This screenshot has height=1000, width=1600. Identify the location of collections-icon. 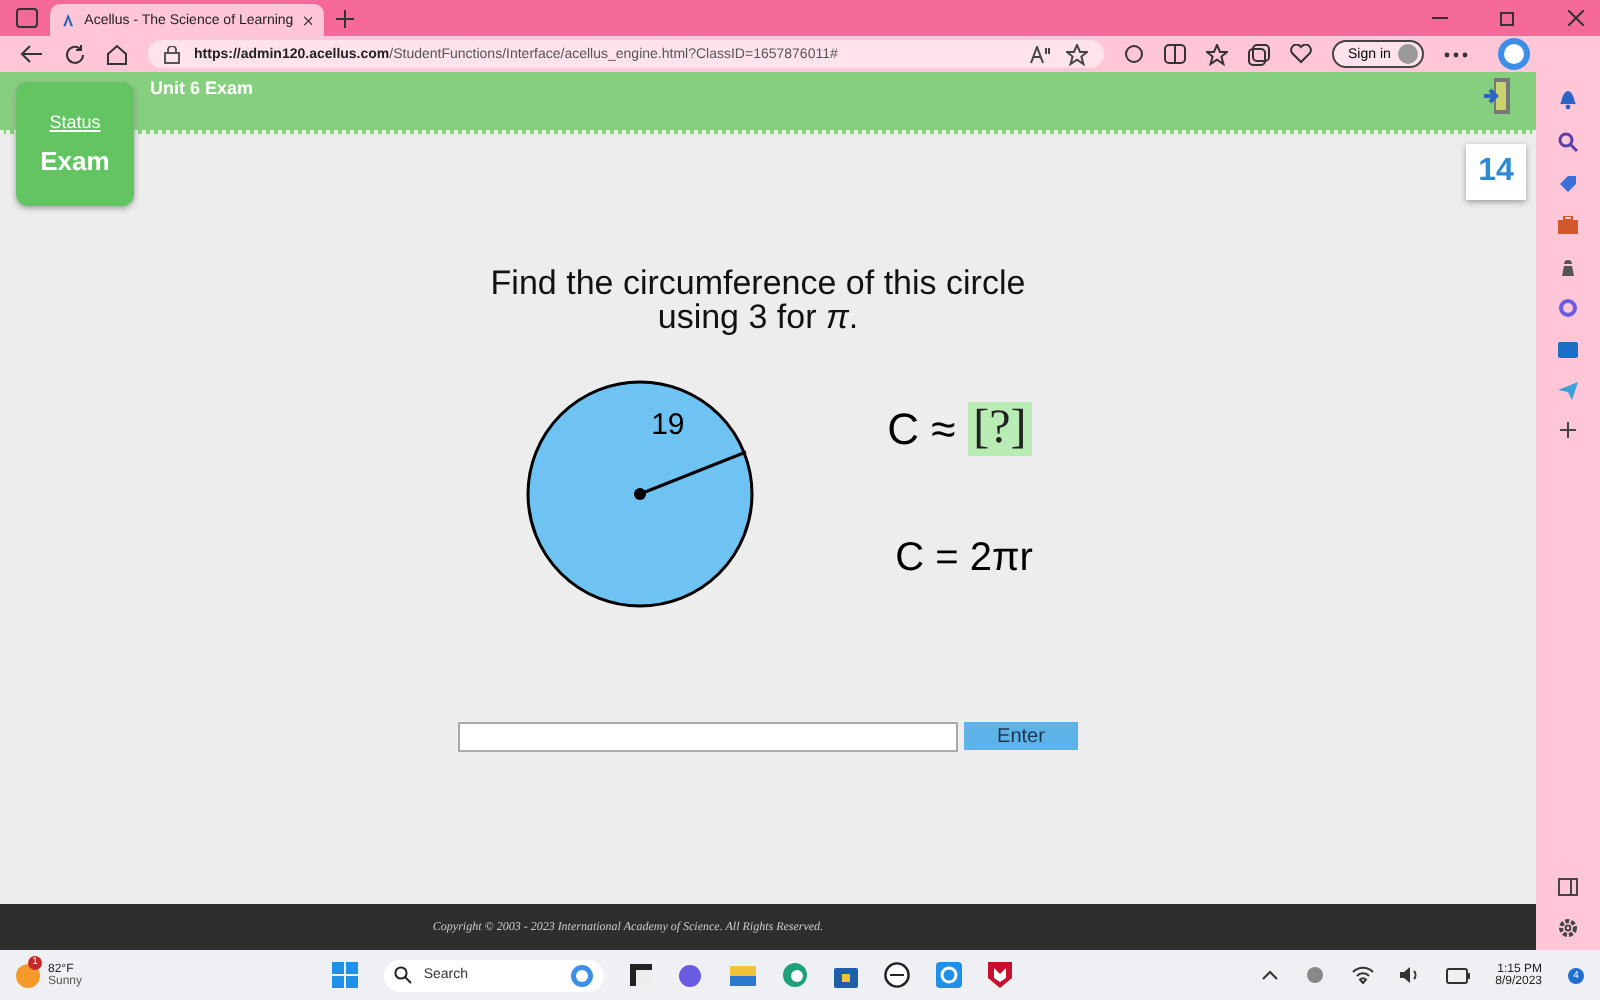
(1259, 54).